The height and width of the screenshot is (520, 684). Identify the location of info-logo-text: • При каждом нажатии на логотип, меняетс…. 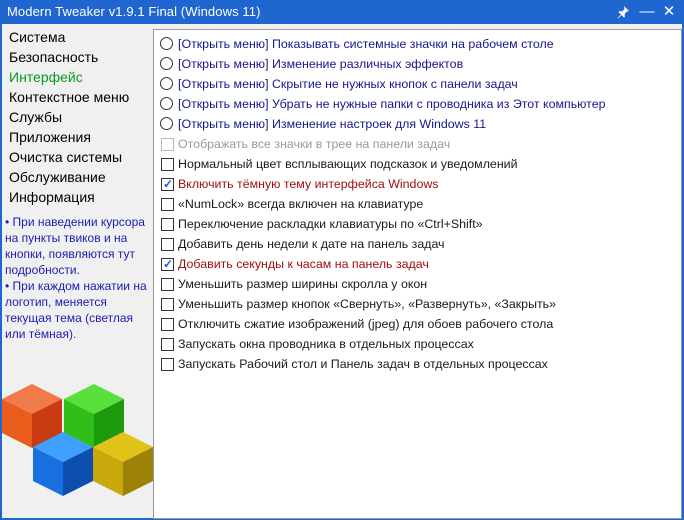
(76, 310).